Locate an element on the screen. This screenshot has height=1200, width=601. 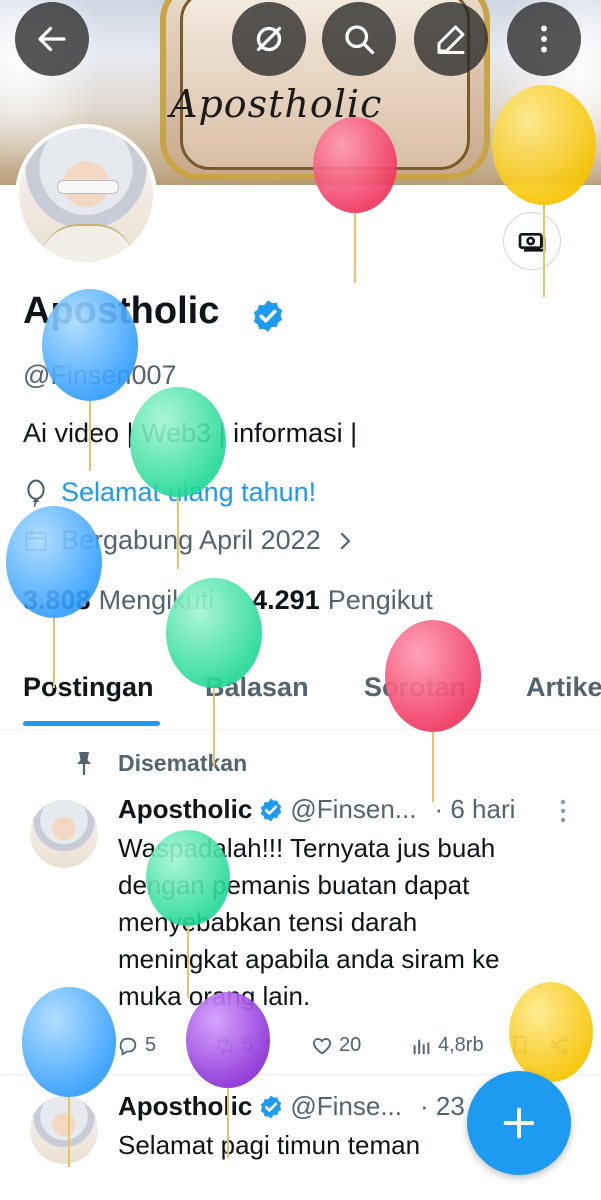
joined-row: Bergabung April 2022 is located at coordinates (190, 540).